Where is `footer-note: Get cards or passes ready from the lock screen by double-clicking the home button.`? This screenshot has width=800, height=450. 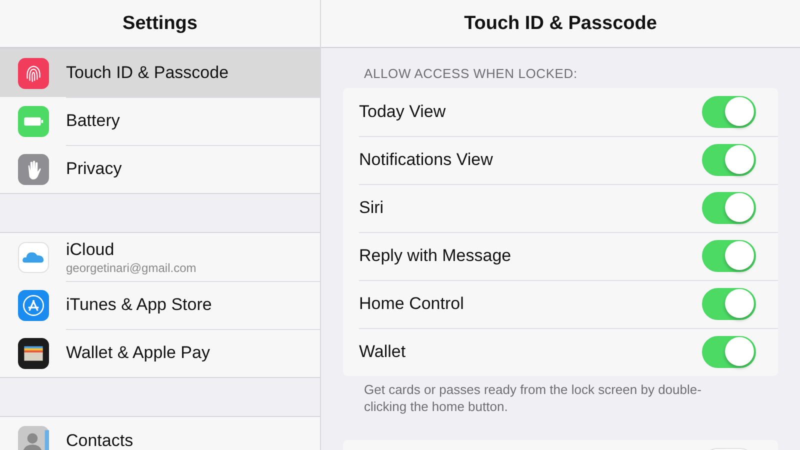 footer-note: Get cards or passes ready from the lock screen by double-clicking the home button. is located at coordinates (533, 399).